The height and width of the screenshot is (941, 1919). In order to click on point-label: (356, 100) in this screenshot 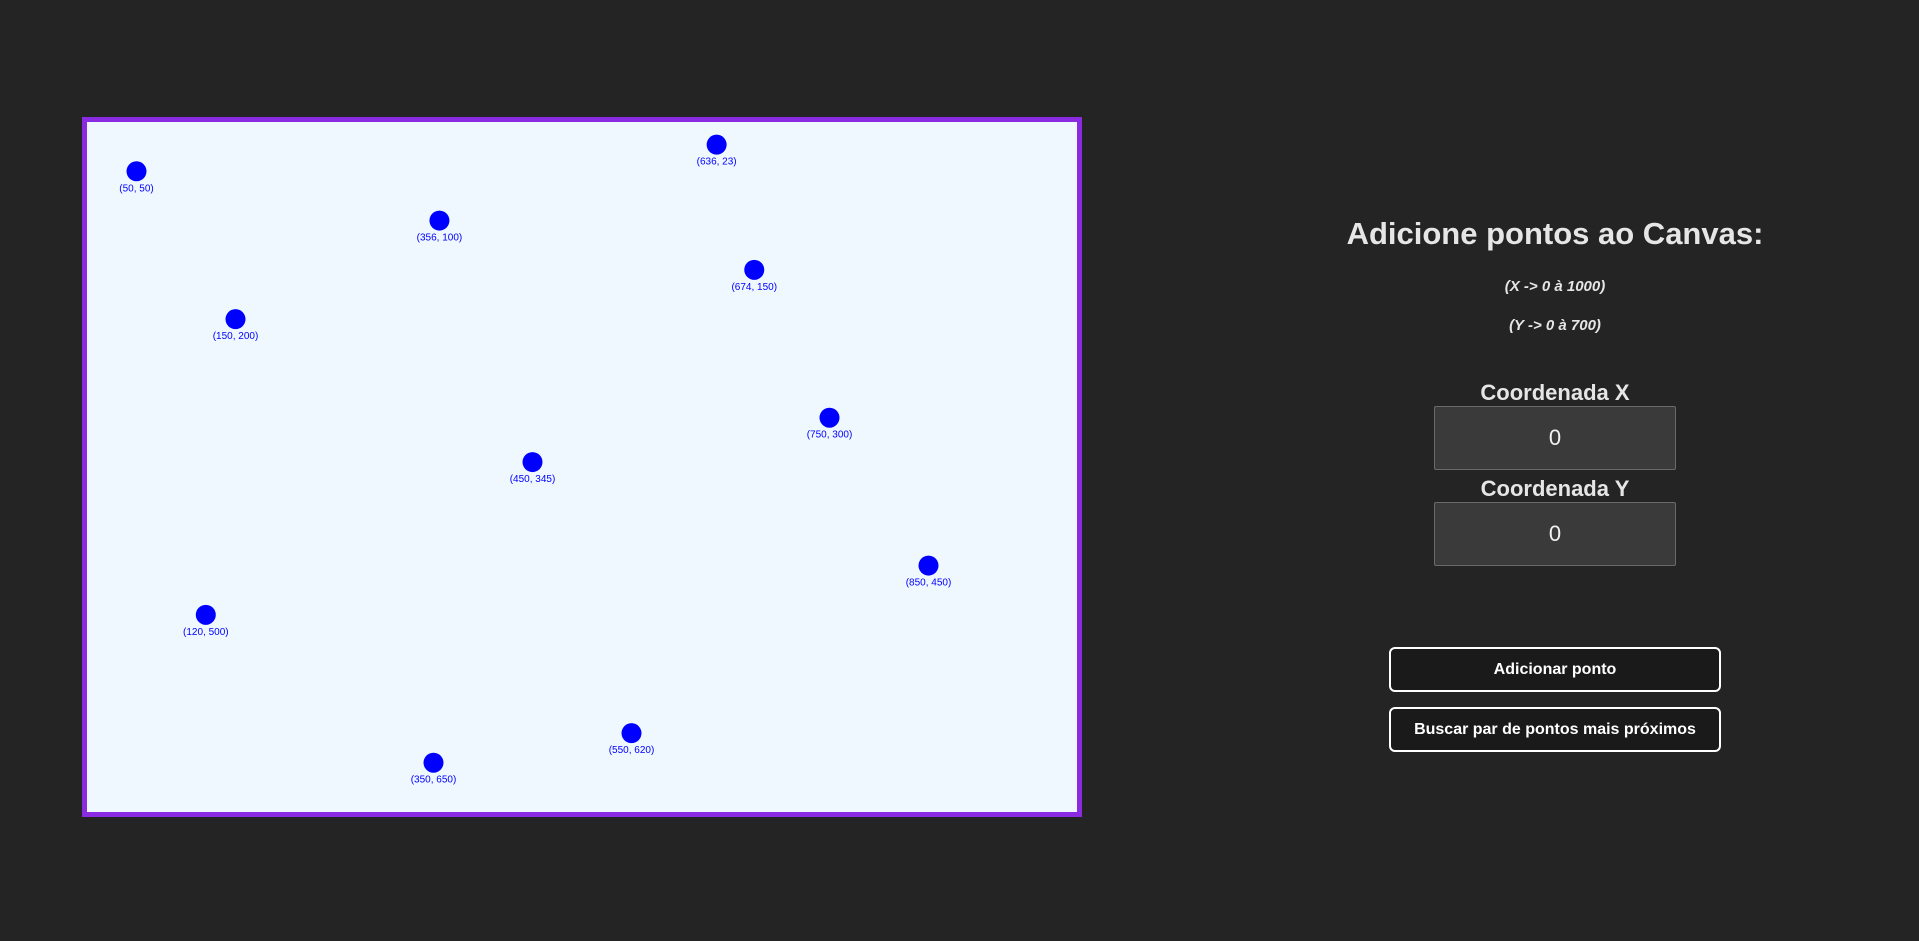, I will do `click(440, 238)`.